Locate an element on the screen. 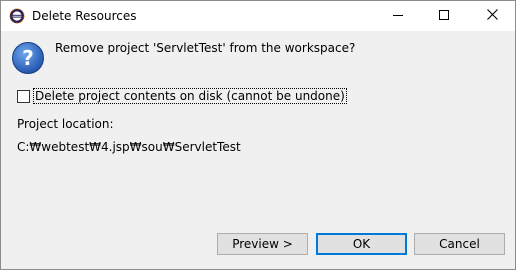 The height and width of the screenshot is (270, 516). window-title: Delete Resources is located at coordinates (84, 16).